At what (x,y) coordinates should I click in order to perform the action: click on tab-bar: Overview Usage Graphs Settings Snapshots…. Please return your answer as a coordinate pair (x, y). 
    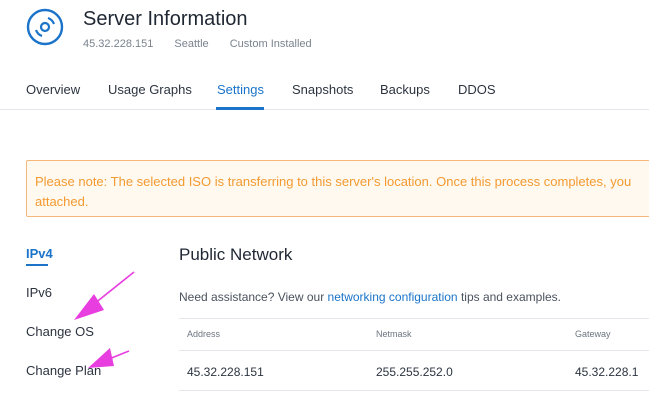
    Looking at the image, I should click on (324, 92).